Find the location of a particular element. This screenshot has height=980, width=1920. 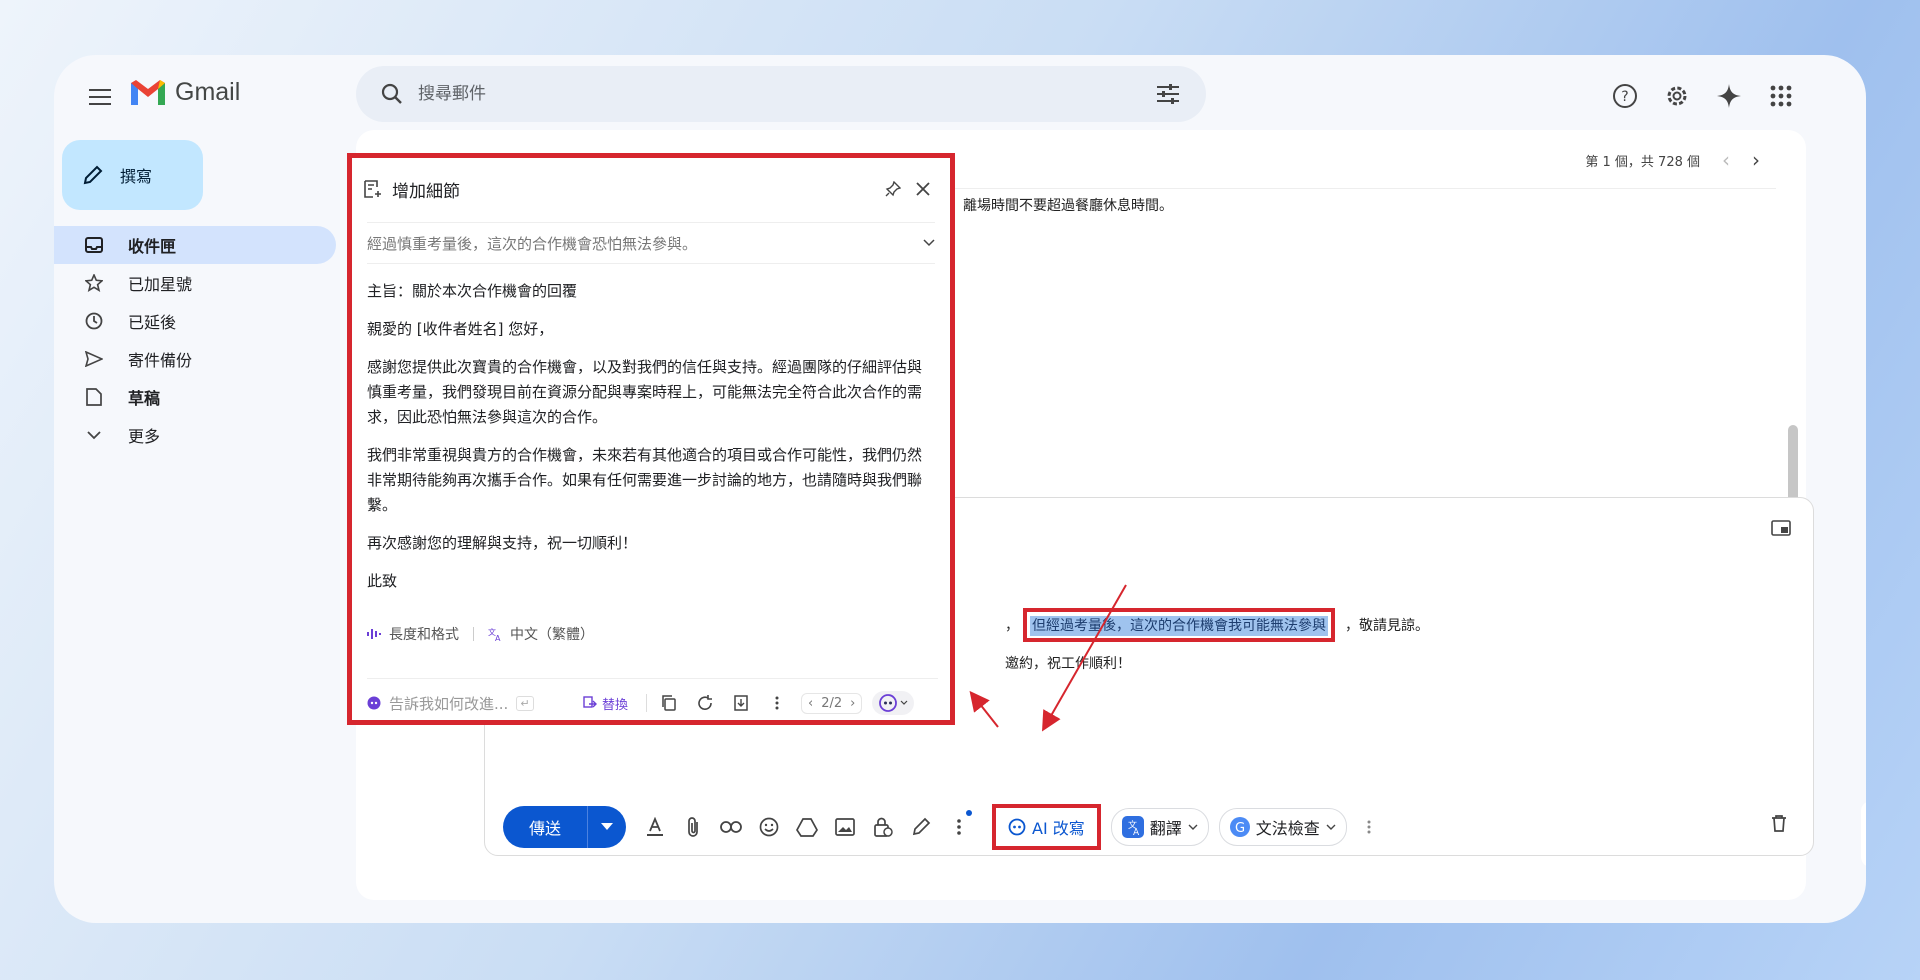

send-options-button is located at coordinates (606, 827).